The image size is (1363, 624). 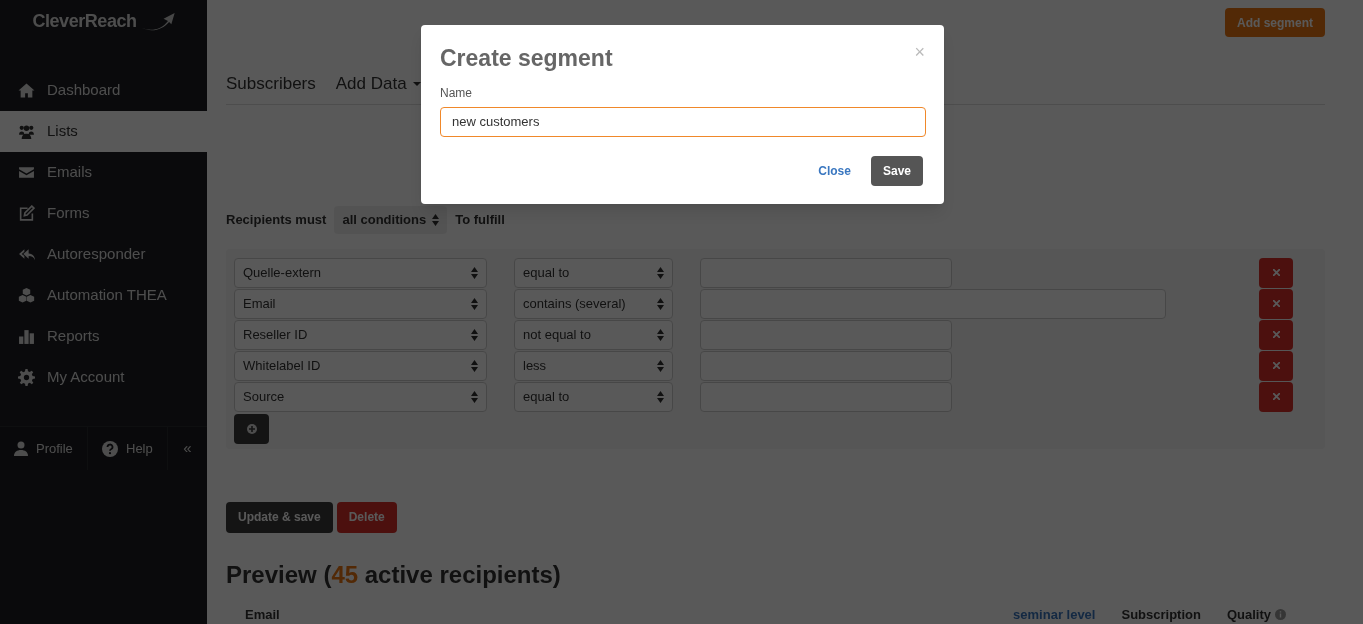 I want to click on logo: CleverReach, so click(x=103, y=21).